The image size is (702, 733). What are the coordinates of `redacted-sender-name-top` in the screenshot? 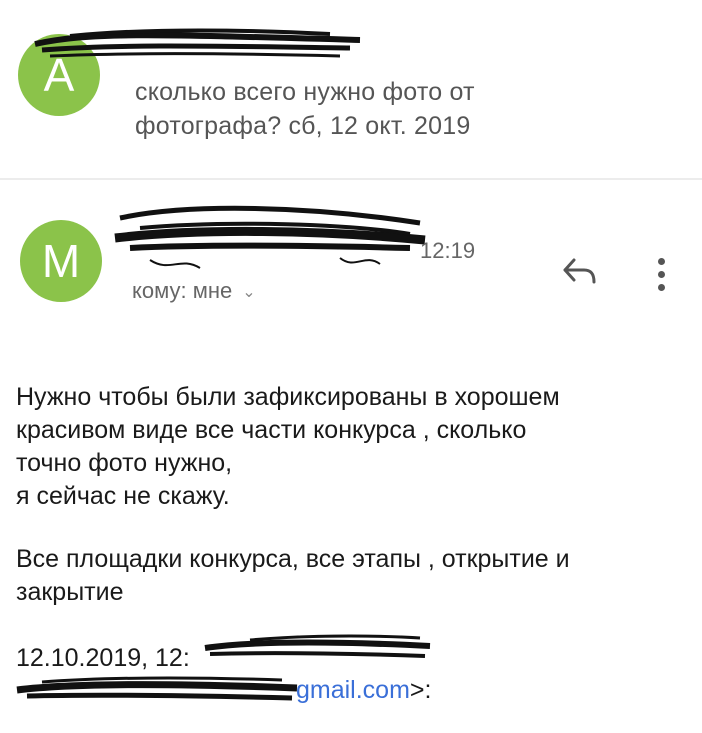 It's located at (197, 43).